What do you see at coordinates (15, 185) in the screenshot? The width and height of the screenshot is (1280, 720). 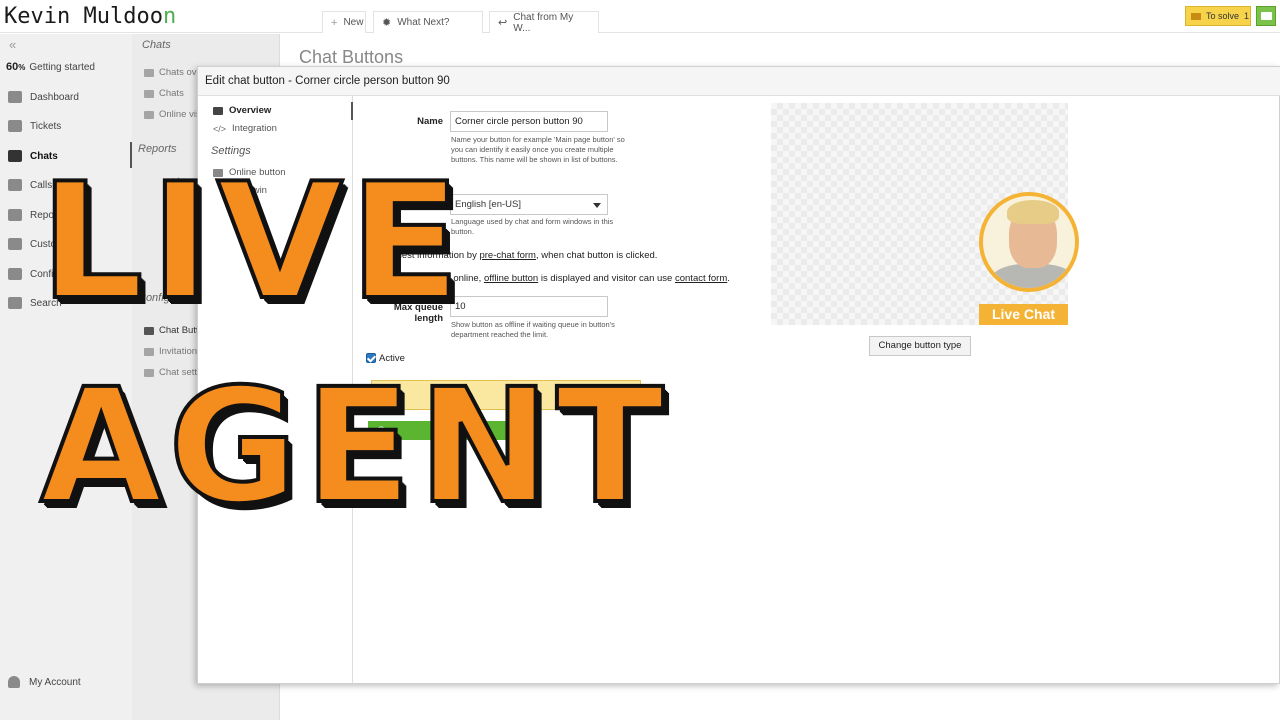 I see `phone-icon` at bounding box center [15, 185].